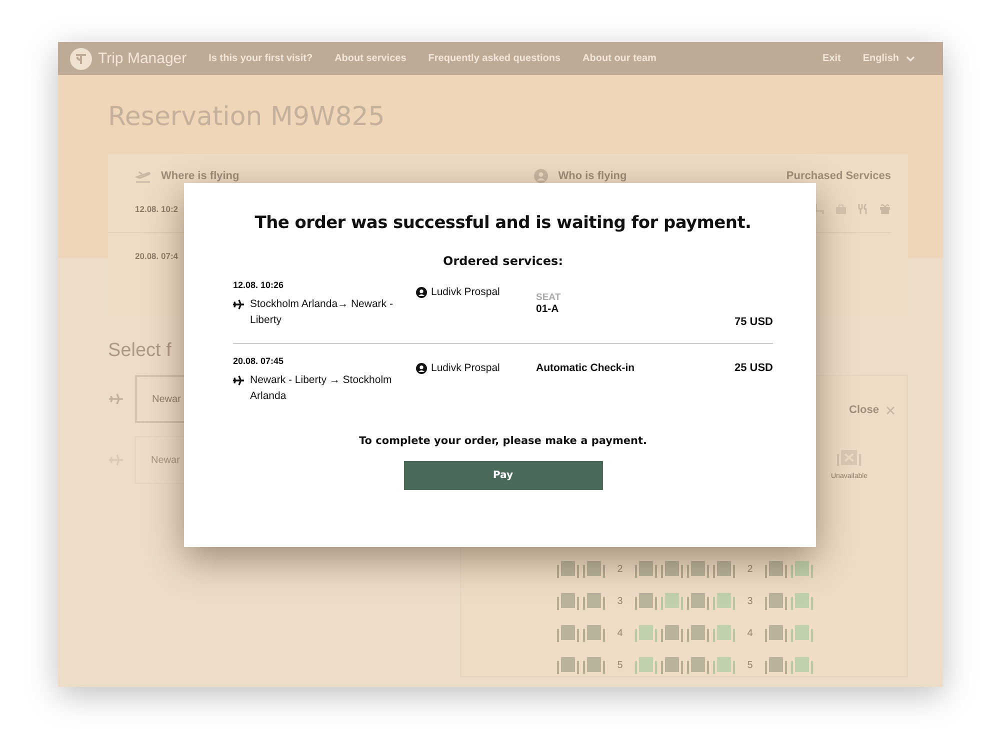 Image resolution: width=1000 pixels, height=729 pixels. I want to click on section-heading: Select f, so click(140, 351).